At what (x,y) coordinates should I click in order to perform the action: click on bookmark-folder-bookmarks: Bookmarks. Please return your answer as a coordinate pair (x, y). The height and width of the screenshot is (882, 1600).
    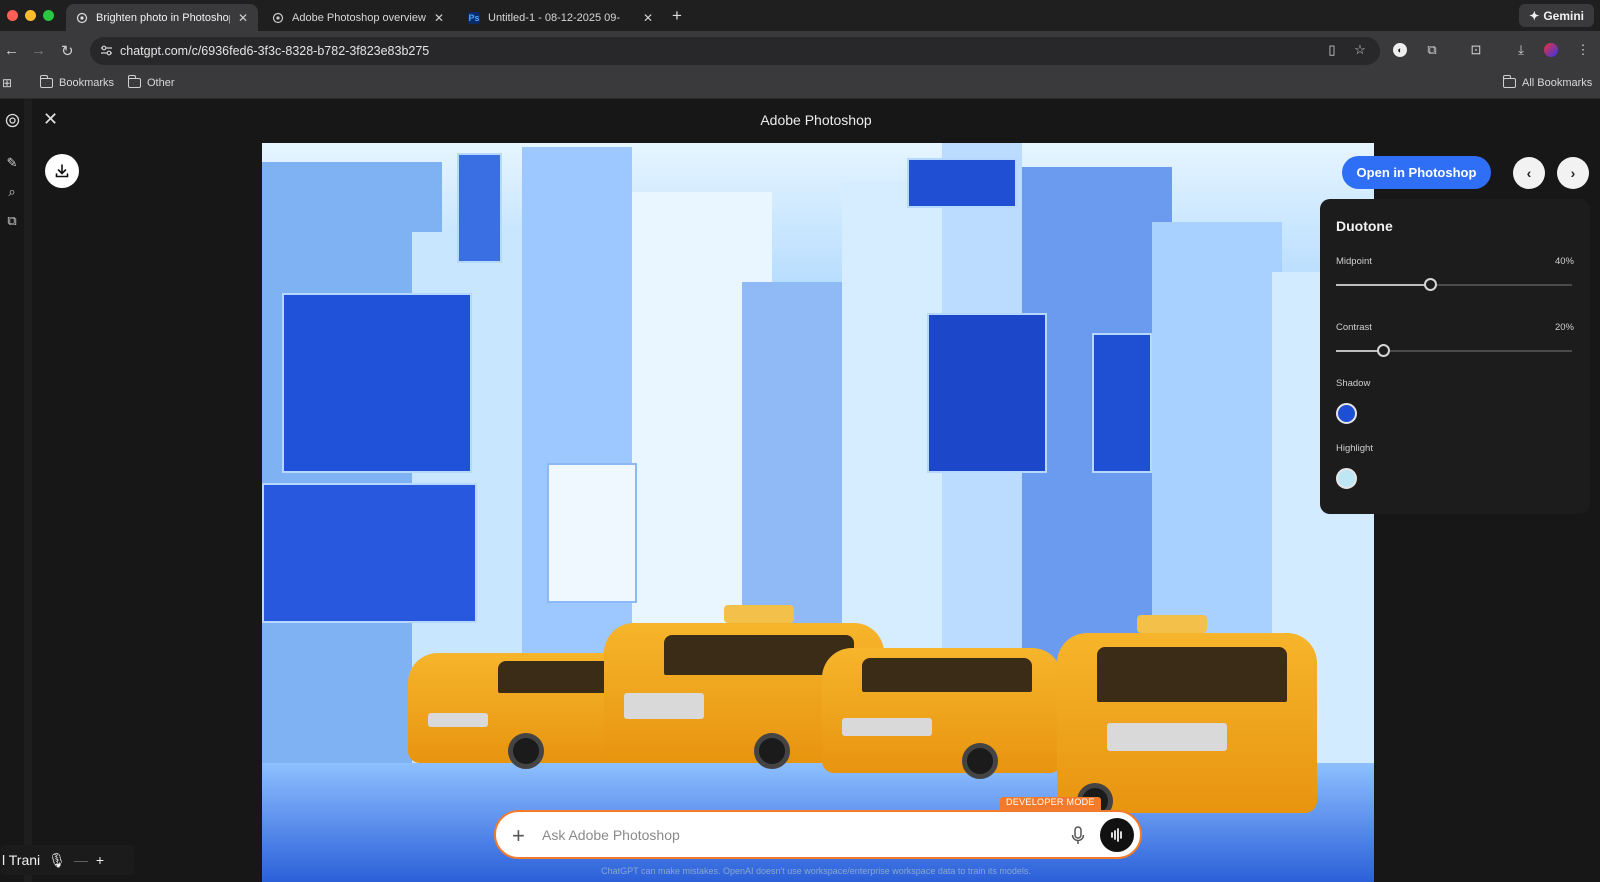
    Looking at the image, I should click on (77, 82).